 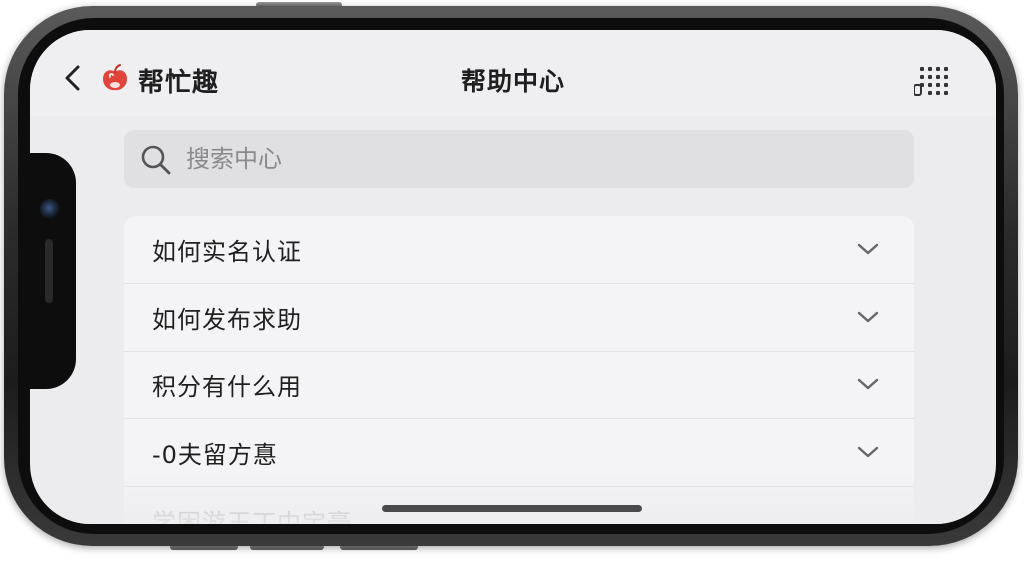 I want to click on faq-item-points: 积分有什么用, so click(x=519, y=385).